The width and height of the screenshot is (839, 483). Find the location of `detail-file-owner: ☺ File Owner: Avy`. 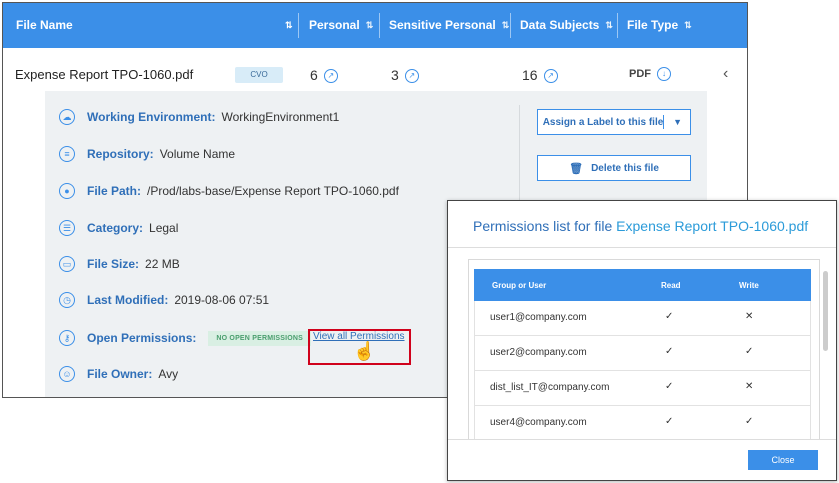

detail-file-owner: ☺ File Owner: Avy is located at coordinates (118, 374).